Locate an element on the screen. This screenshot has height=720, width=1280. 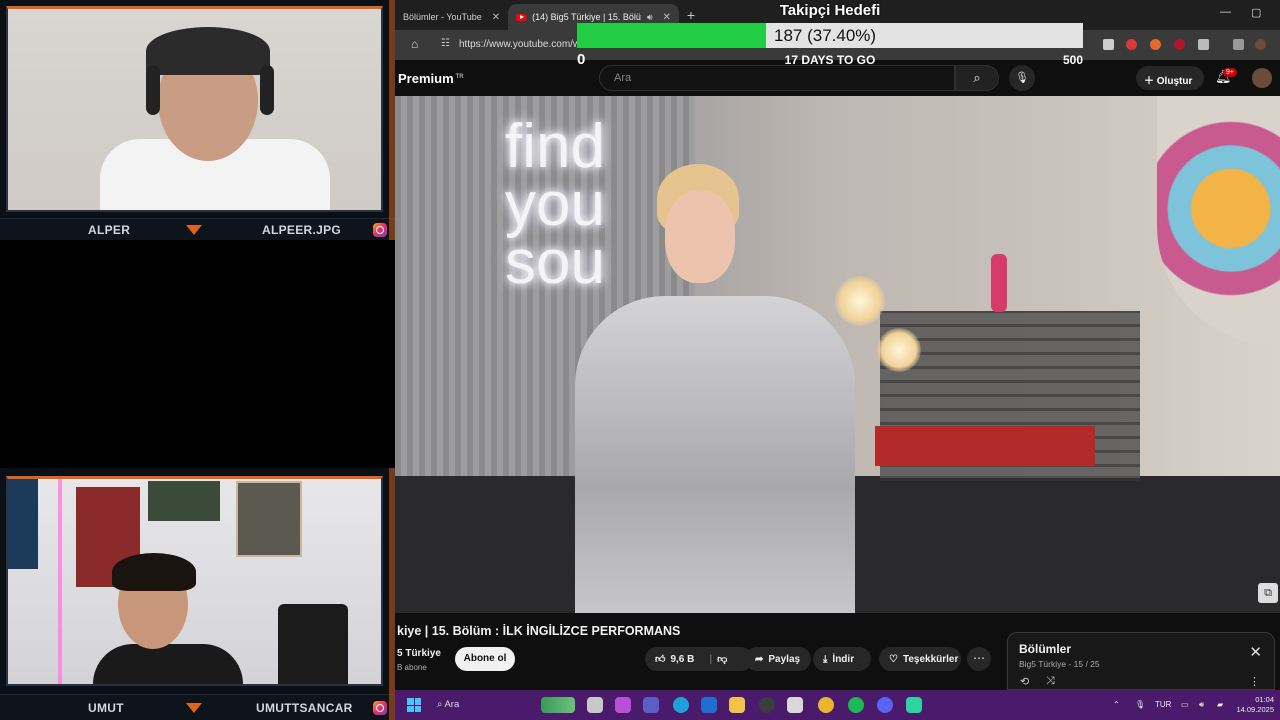
puzzle-icon is located at coordinates (1203, 44).